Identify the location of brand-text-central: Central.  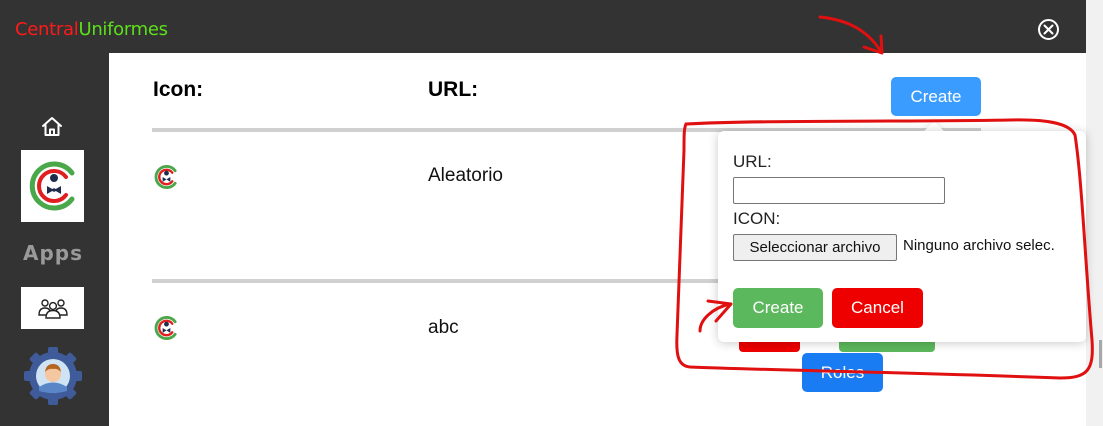
(47, 29).